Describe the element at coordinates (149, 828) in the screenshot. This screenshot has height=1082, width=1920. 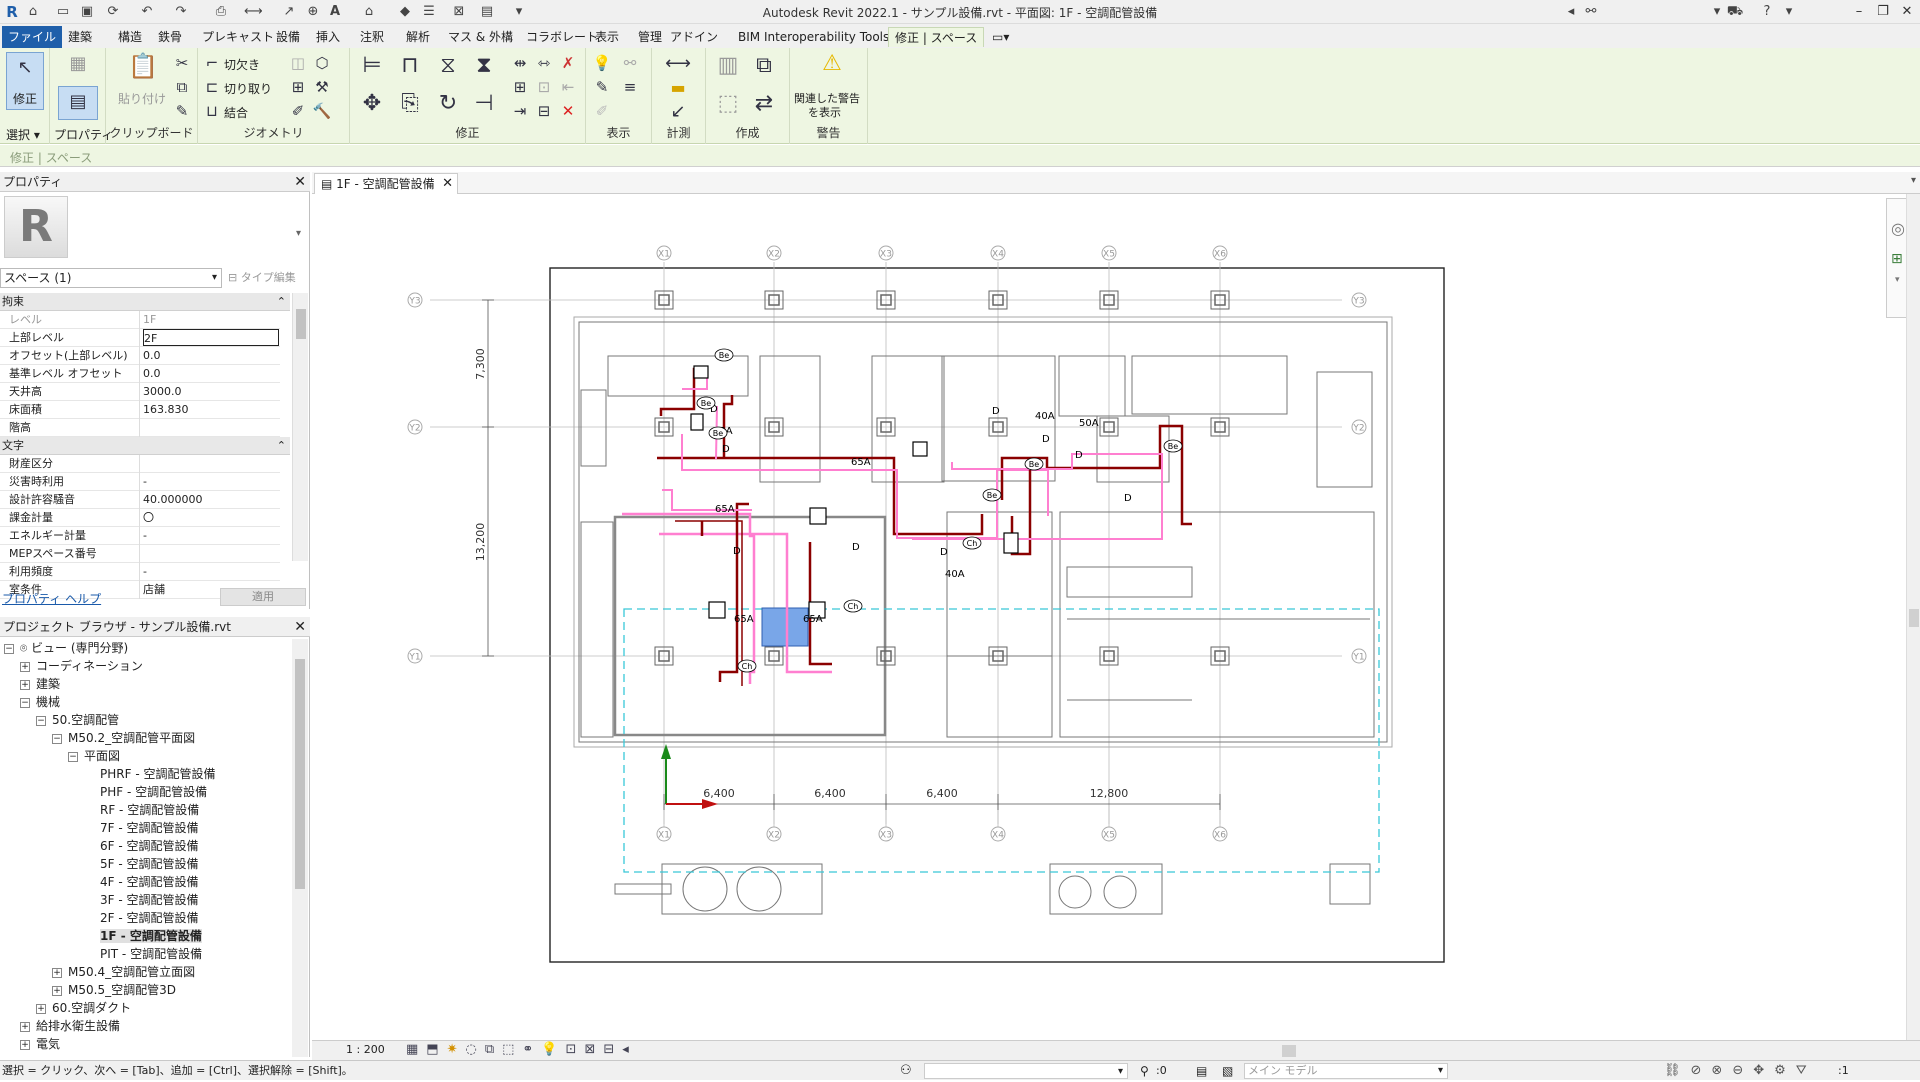
I see `browser-item: 7F - 空調配管設備` at that location.